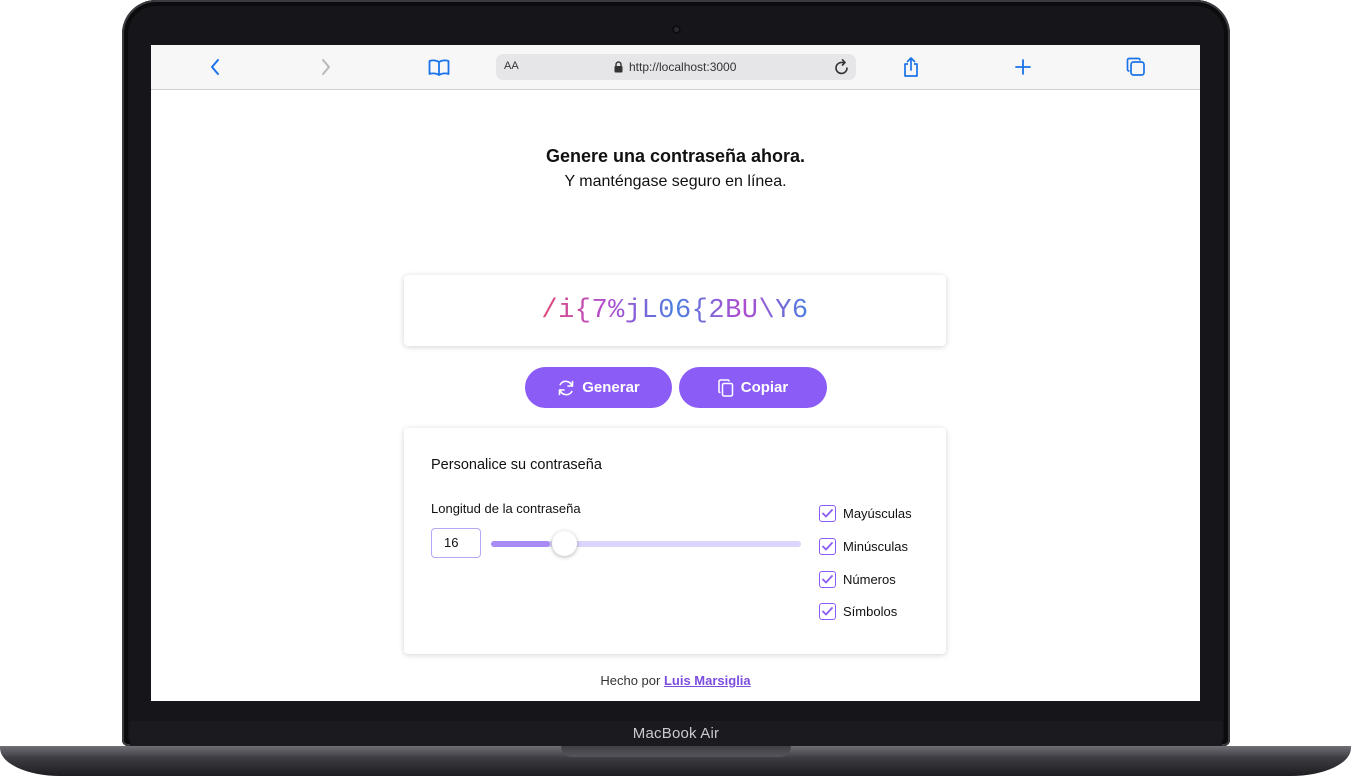 The image size is (1351, 776). Describe the element at coordinates (630, 680) in the screenshot. I see `footer-prefix: Hecho por` at that location.